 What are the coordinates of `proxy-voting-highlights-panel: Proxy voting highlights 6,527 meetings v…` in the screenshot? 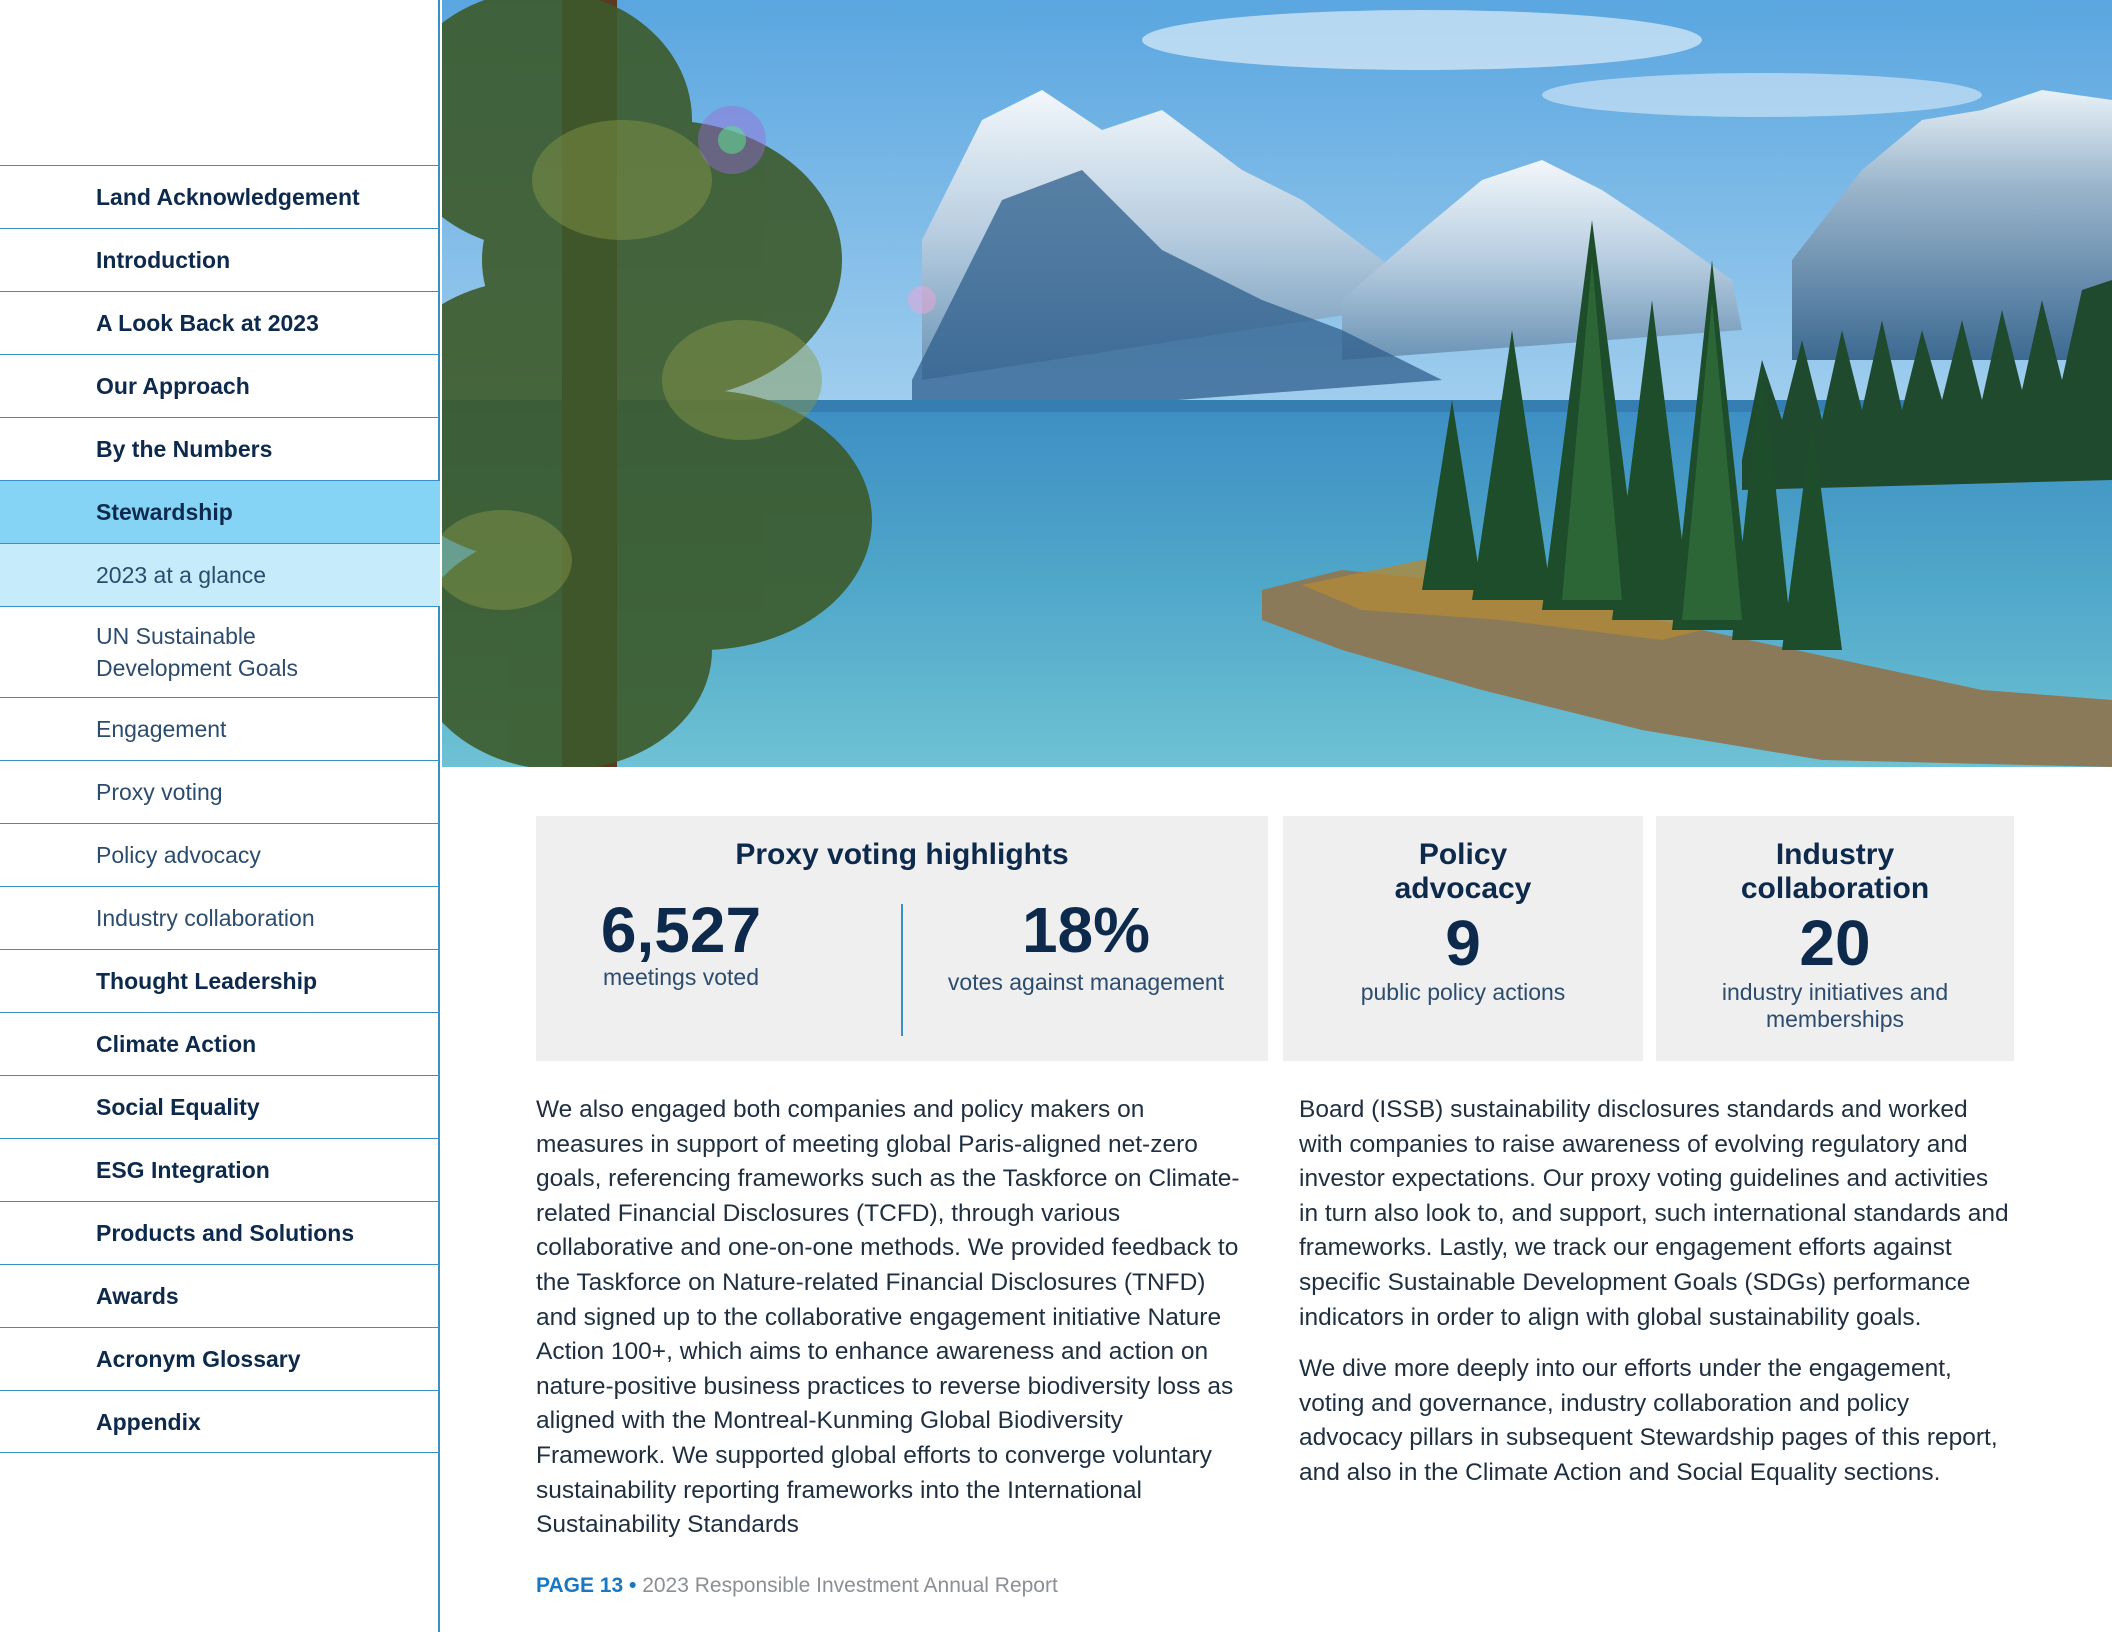 It's located at (902, 938).